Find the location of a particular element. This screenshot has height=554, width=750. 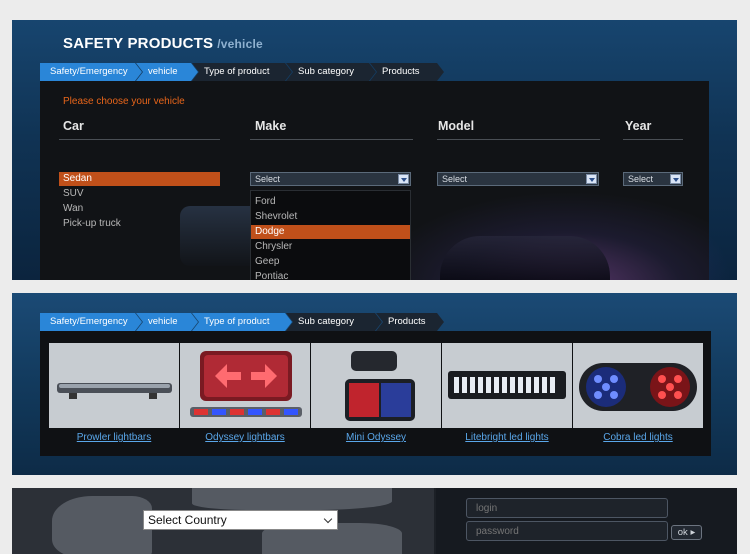

lightbar-icon is located at coordinates (114, 391).